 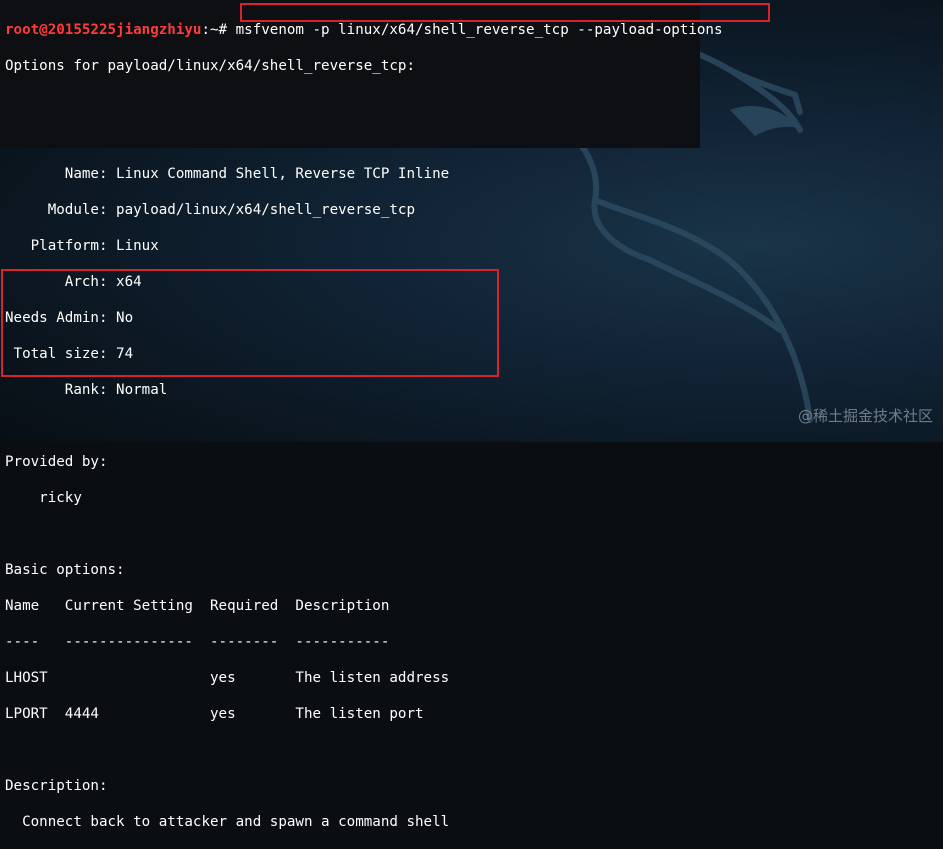 I want to click on command-highlight-box, so click(x=505, y=12).